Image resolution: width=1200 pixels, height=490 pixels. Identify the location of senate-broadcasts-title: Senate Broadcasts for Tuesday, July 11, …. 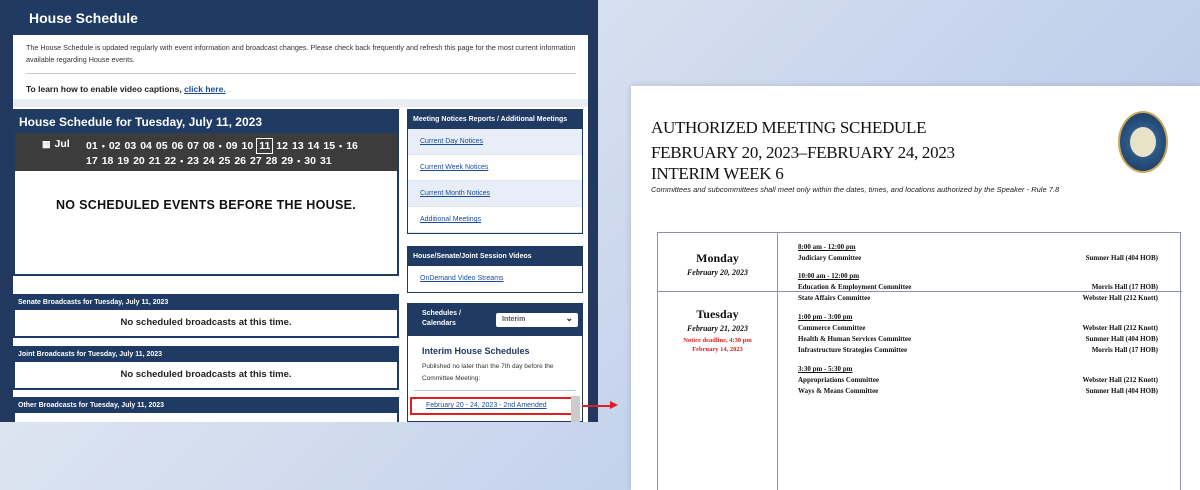
(206, 303).